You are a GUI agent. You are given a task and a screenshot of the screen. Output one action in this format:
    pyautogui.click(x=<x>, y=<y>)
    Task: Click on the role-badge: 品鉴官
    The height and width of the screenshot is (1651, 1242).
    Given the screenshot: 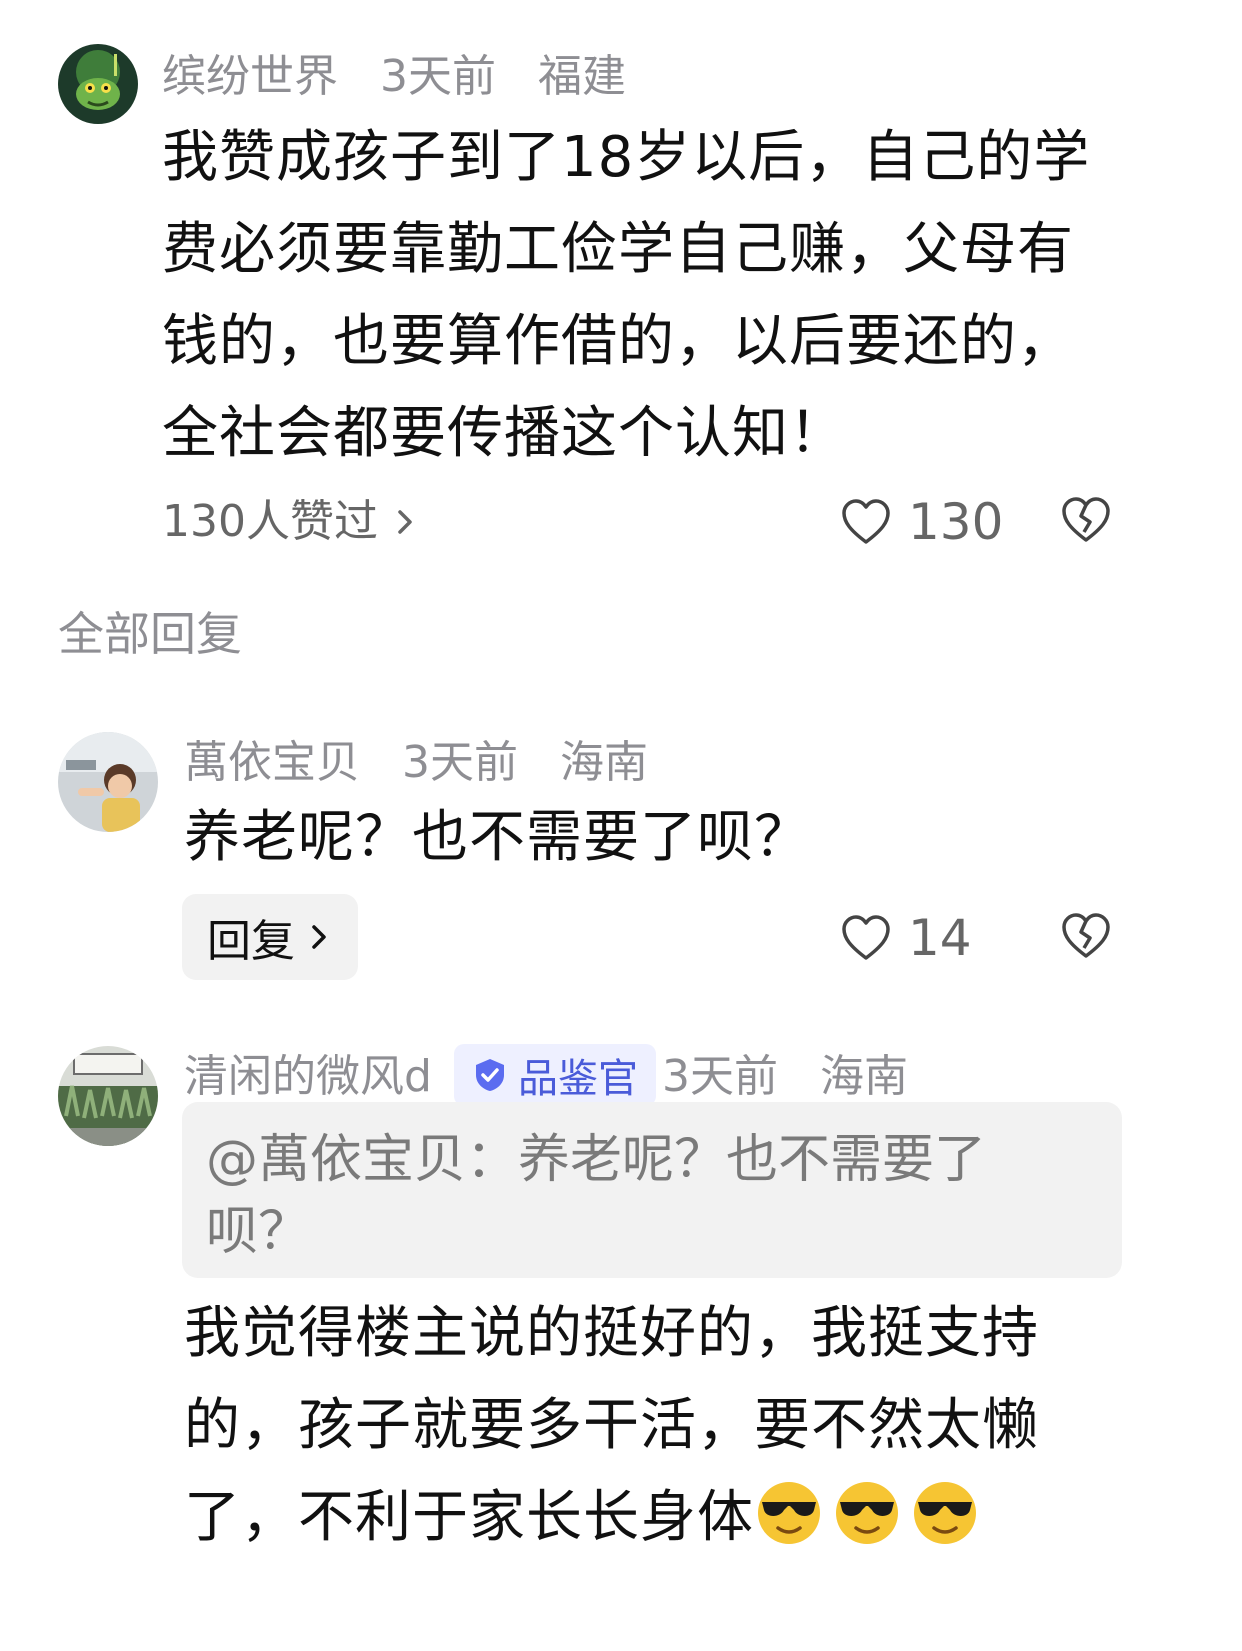 What is the action you would take?
    pyautogui.click(x=555, y=1075)
    